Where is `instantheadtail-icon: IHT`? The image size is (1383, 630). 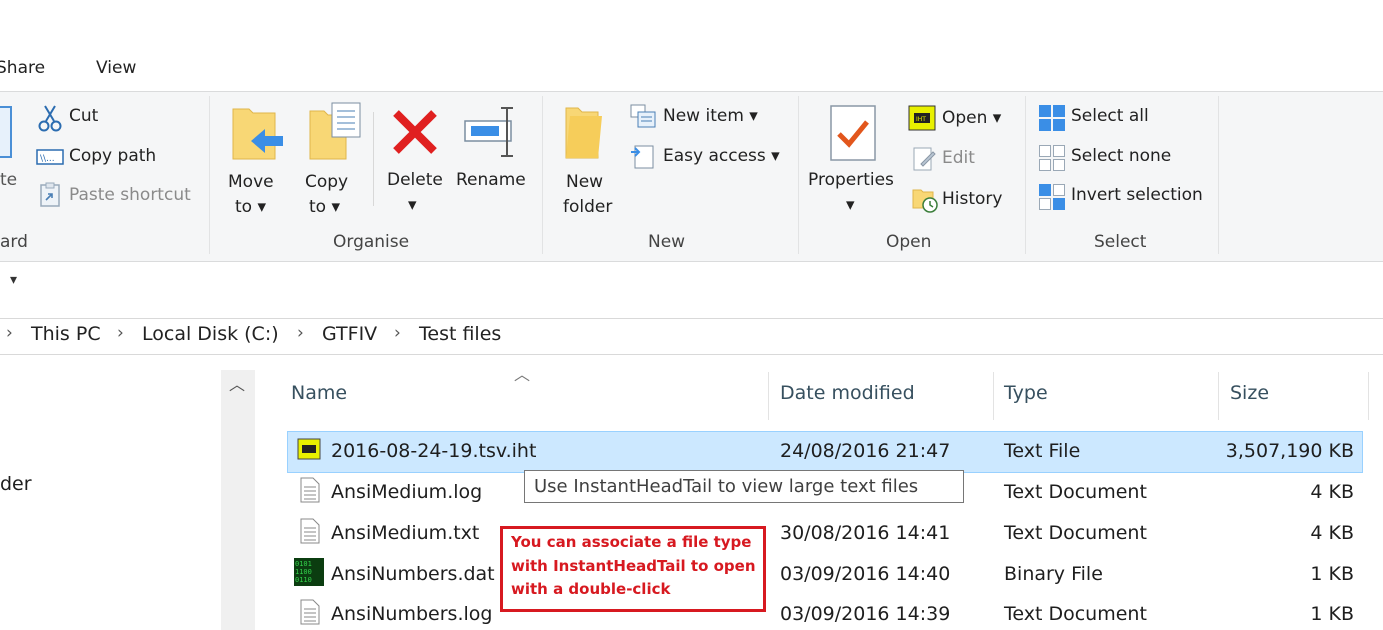 instantheadtail-icon: IHT is located at coordinates (922, 118).